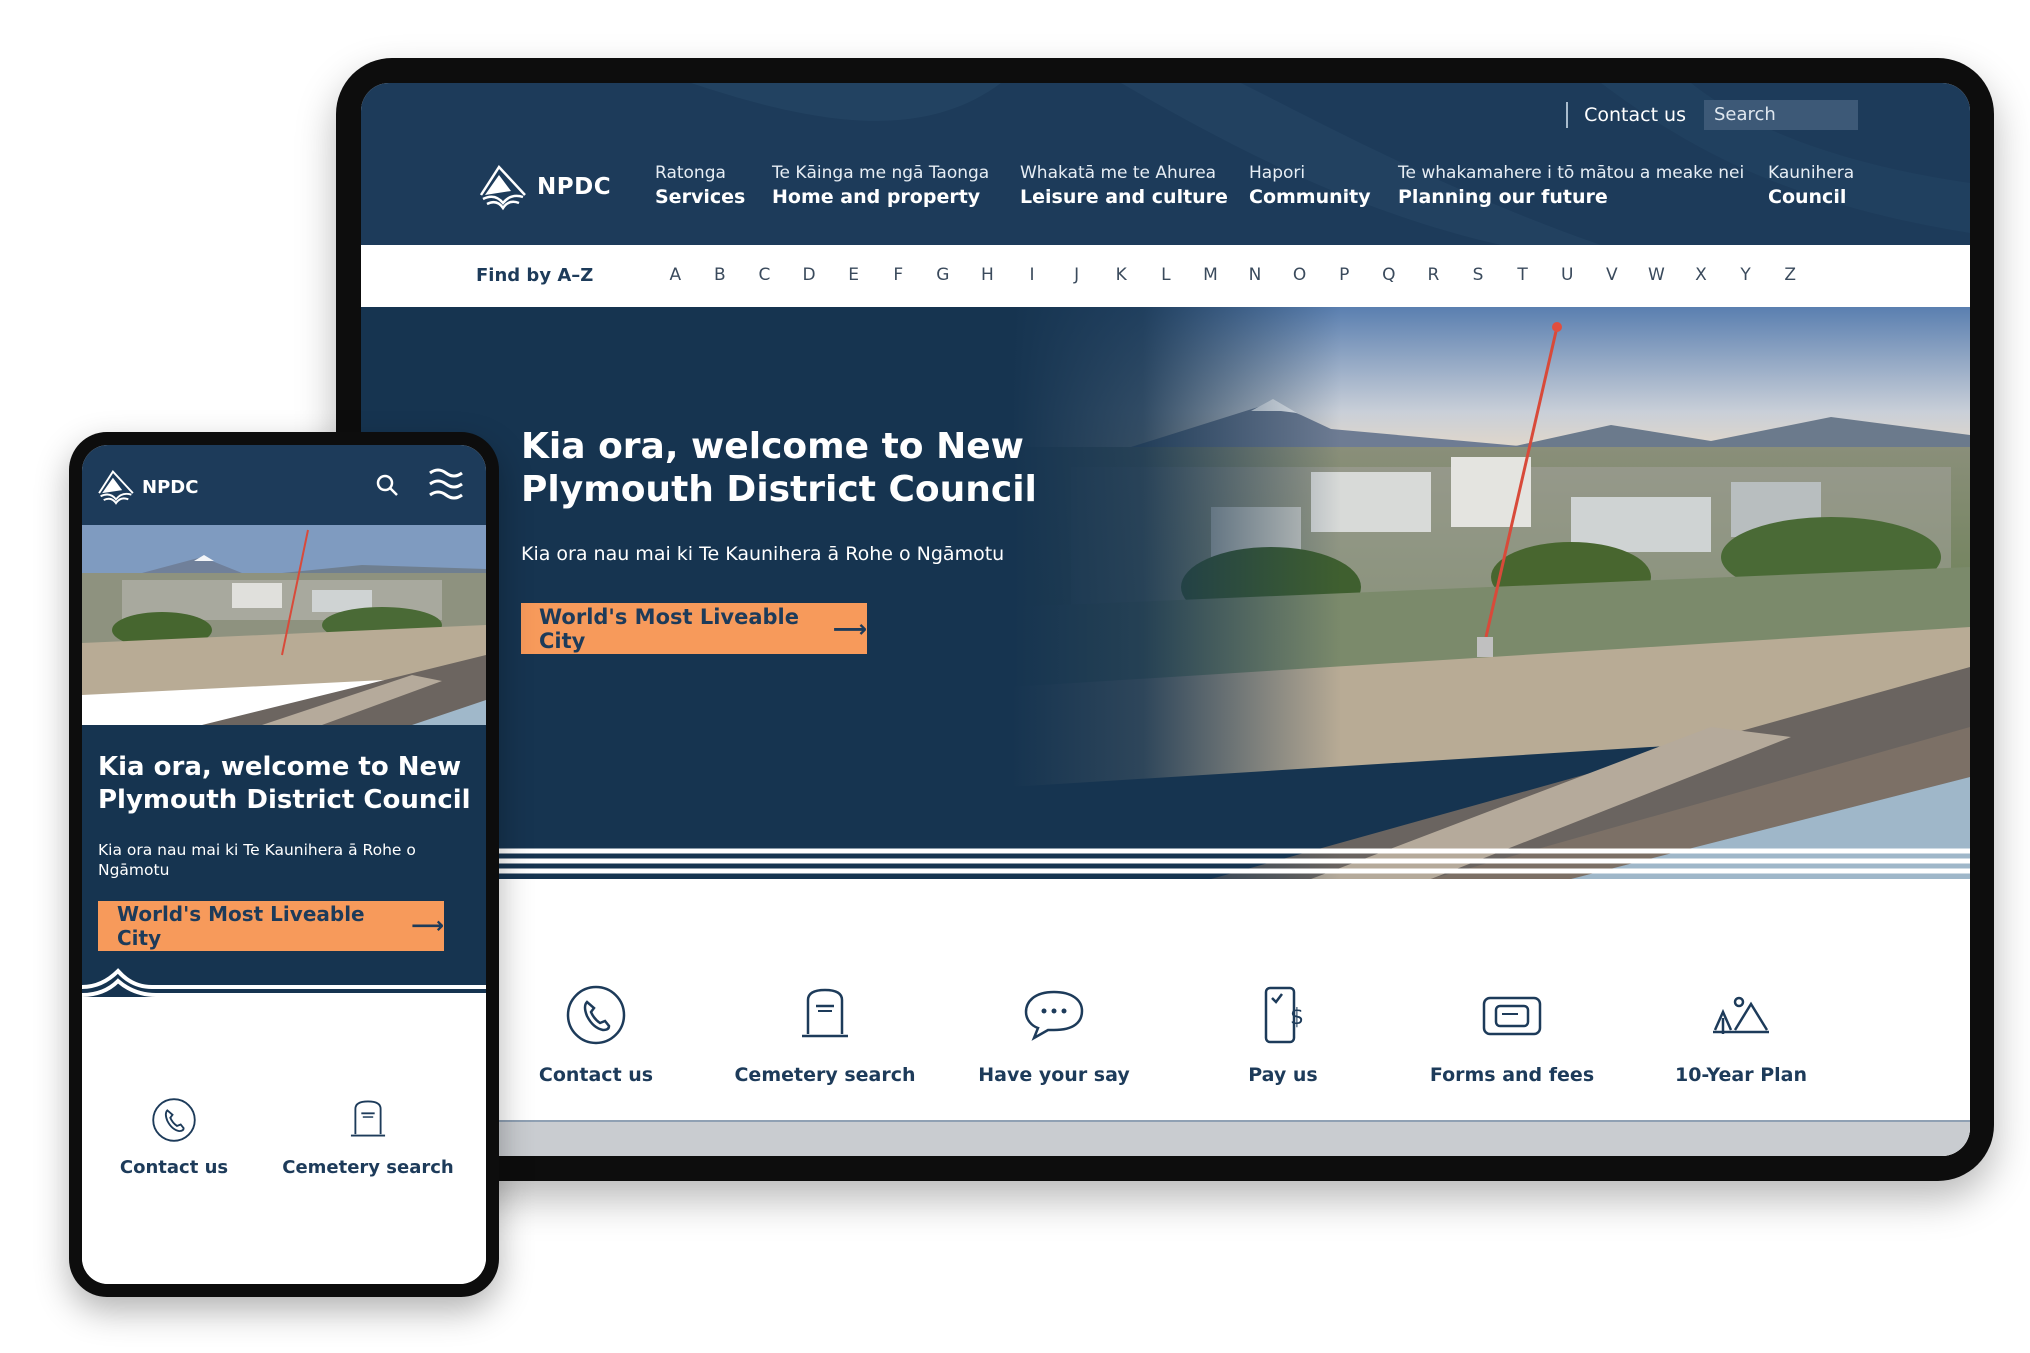 This screenshot has height=1353, width=2030. What do you see at coordinates (809, 275) in the screenshot?
I see `a-z-letter: D` at bounding box center [809, 275].